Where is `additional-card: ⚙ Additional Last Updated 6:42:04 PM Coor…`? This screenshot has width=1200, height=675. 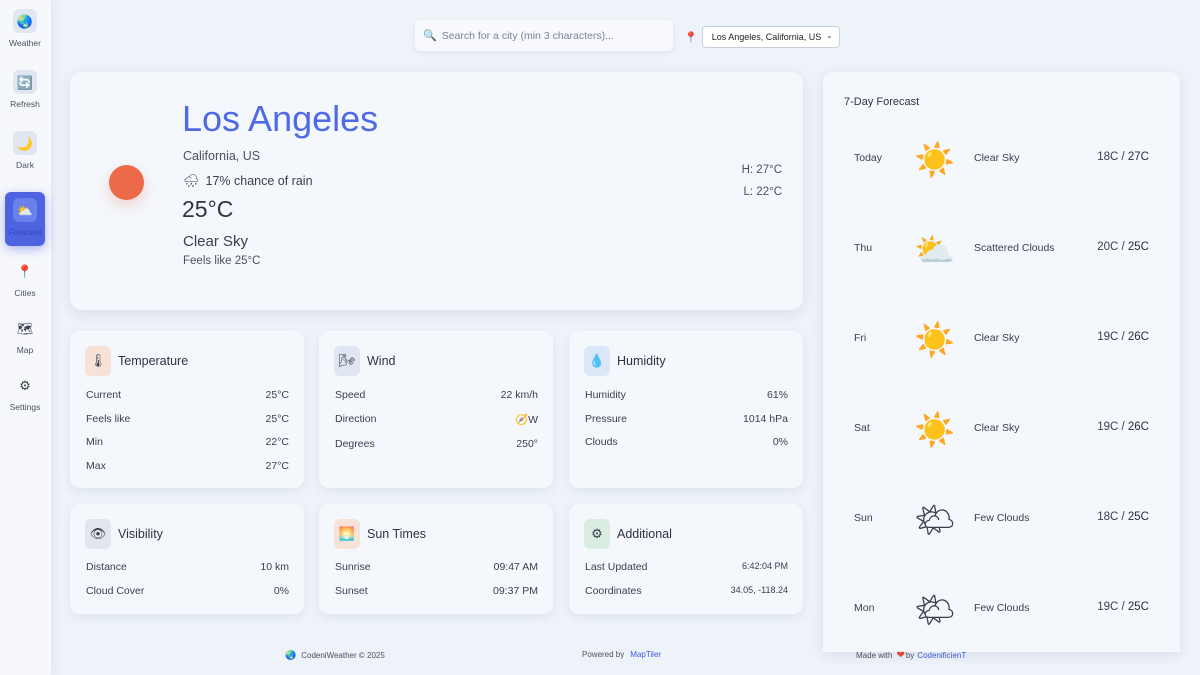 additional-card: ⚙ Additional Last Updated 6:42:04 PM Coor… is located at coordinates (686, 559).